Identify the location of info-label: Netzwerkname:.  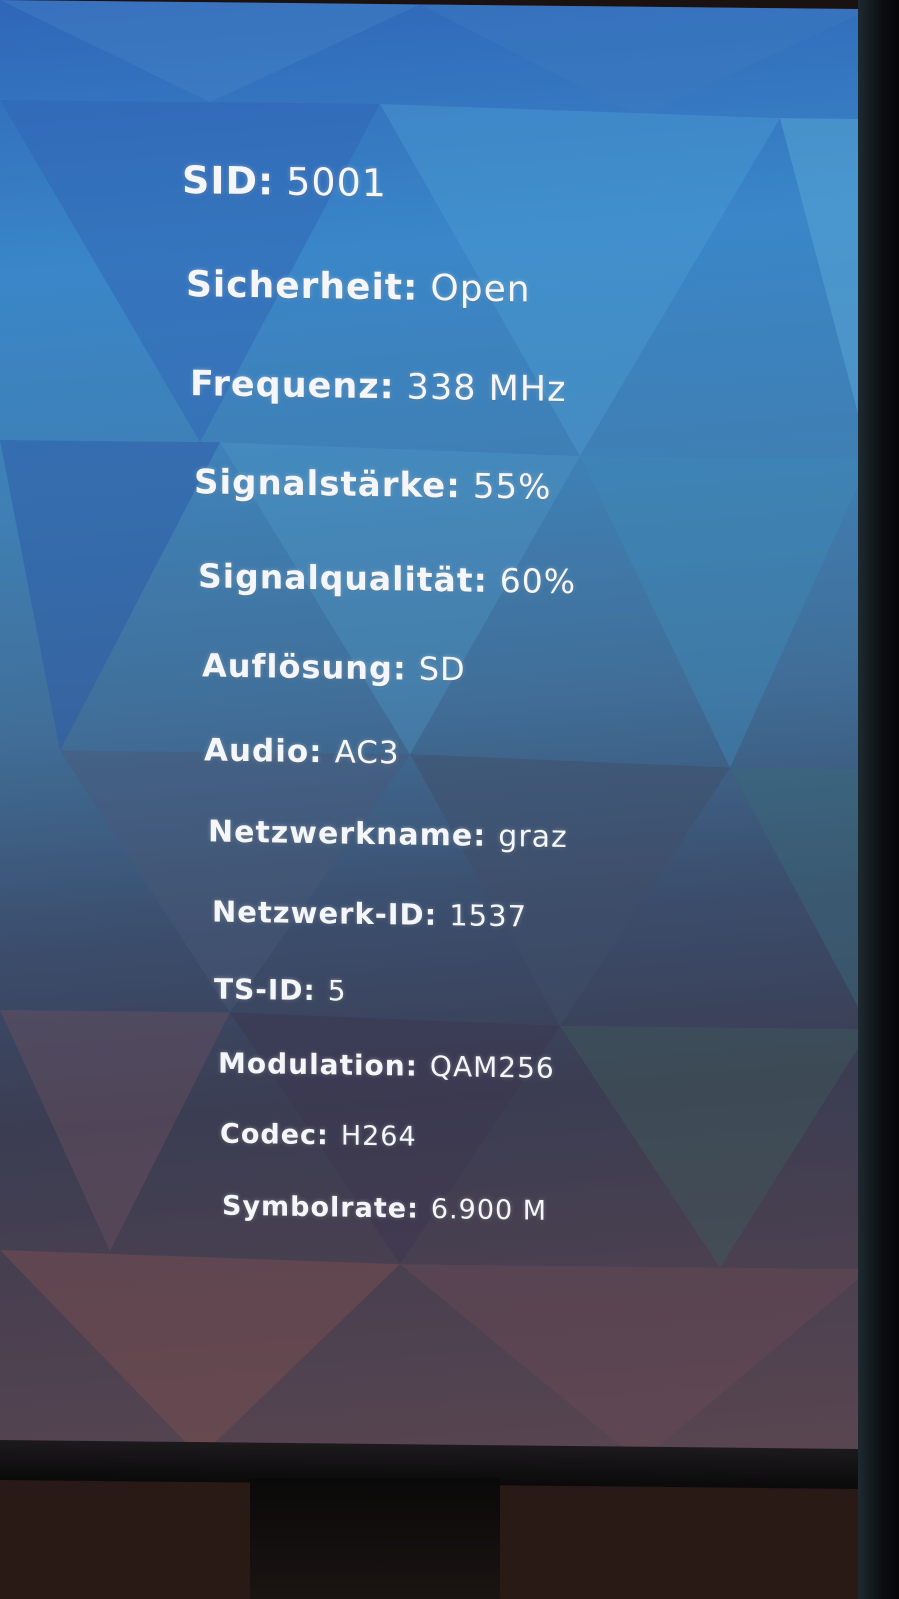
(347, 834).